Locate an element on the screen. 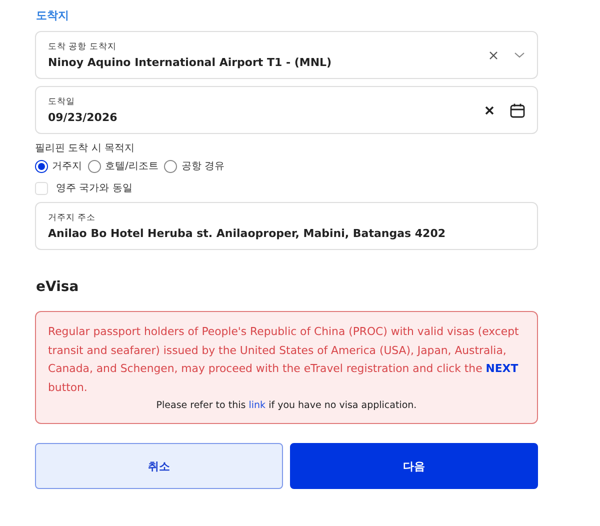  field-label: 도착일 is located at coordinates (61, 102).